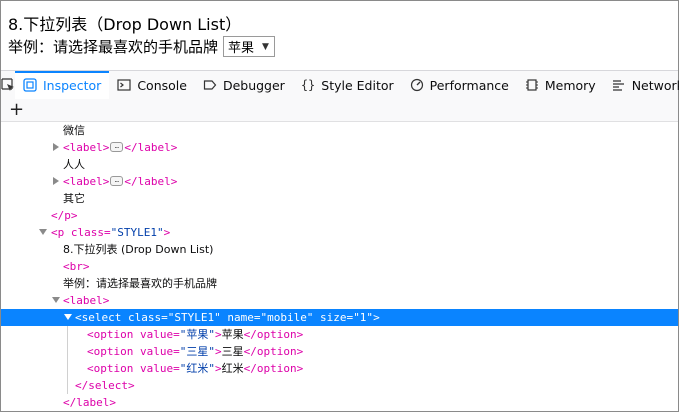  Describe the element at coordinates (195, 368) in the screenshot. I see `element-node: <option value="红米">红米</option>` at that location.